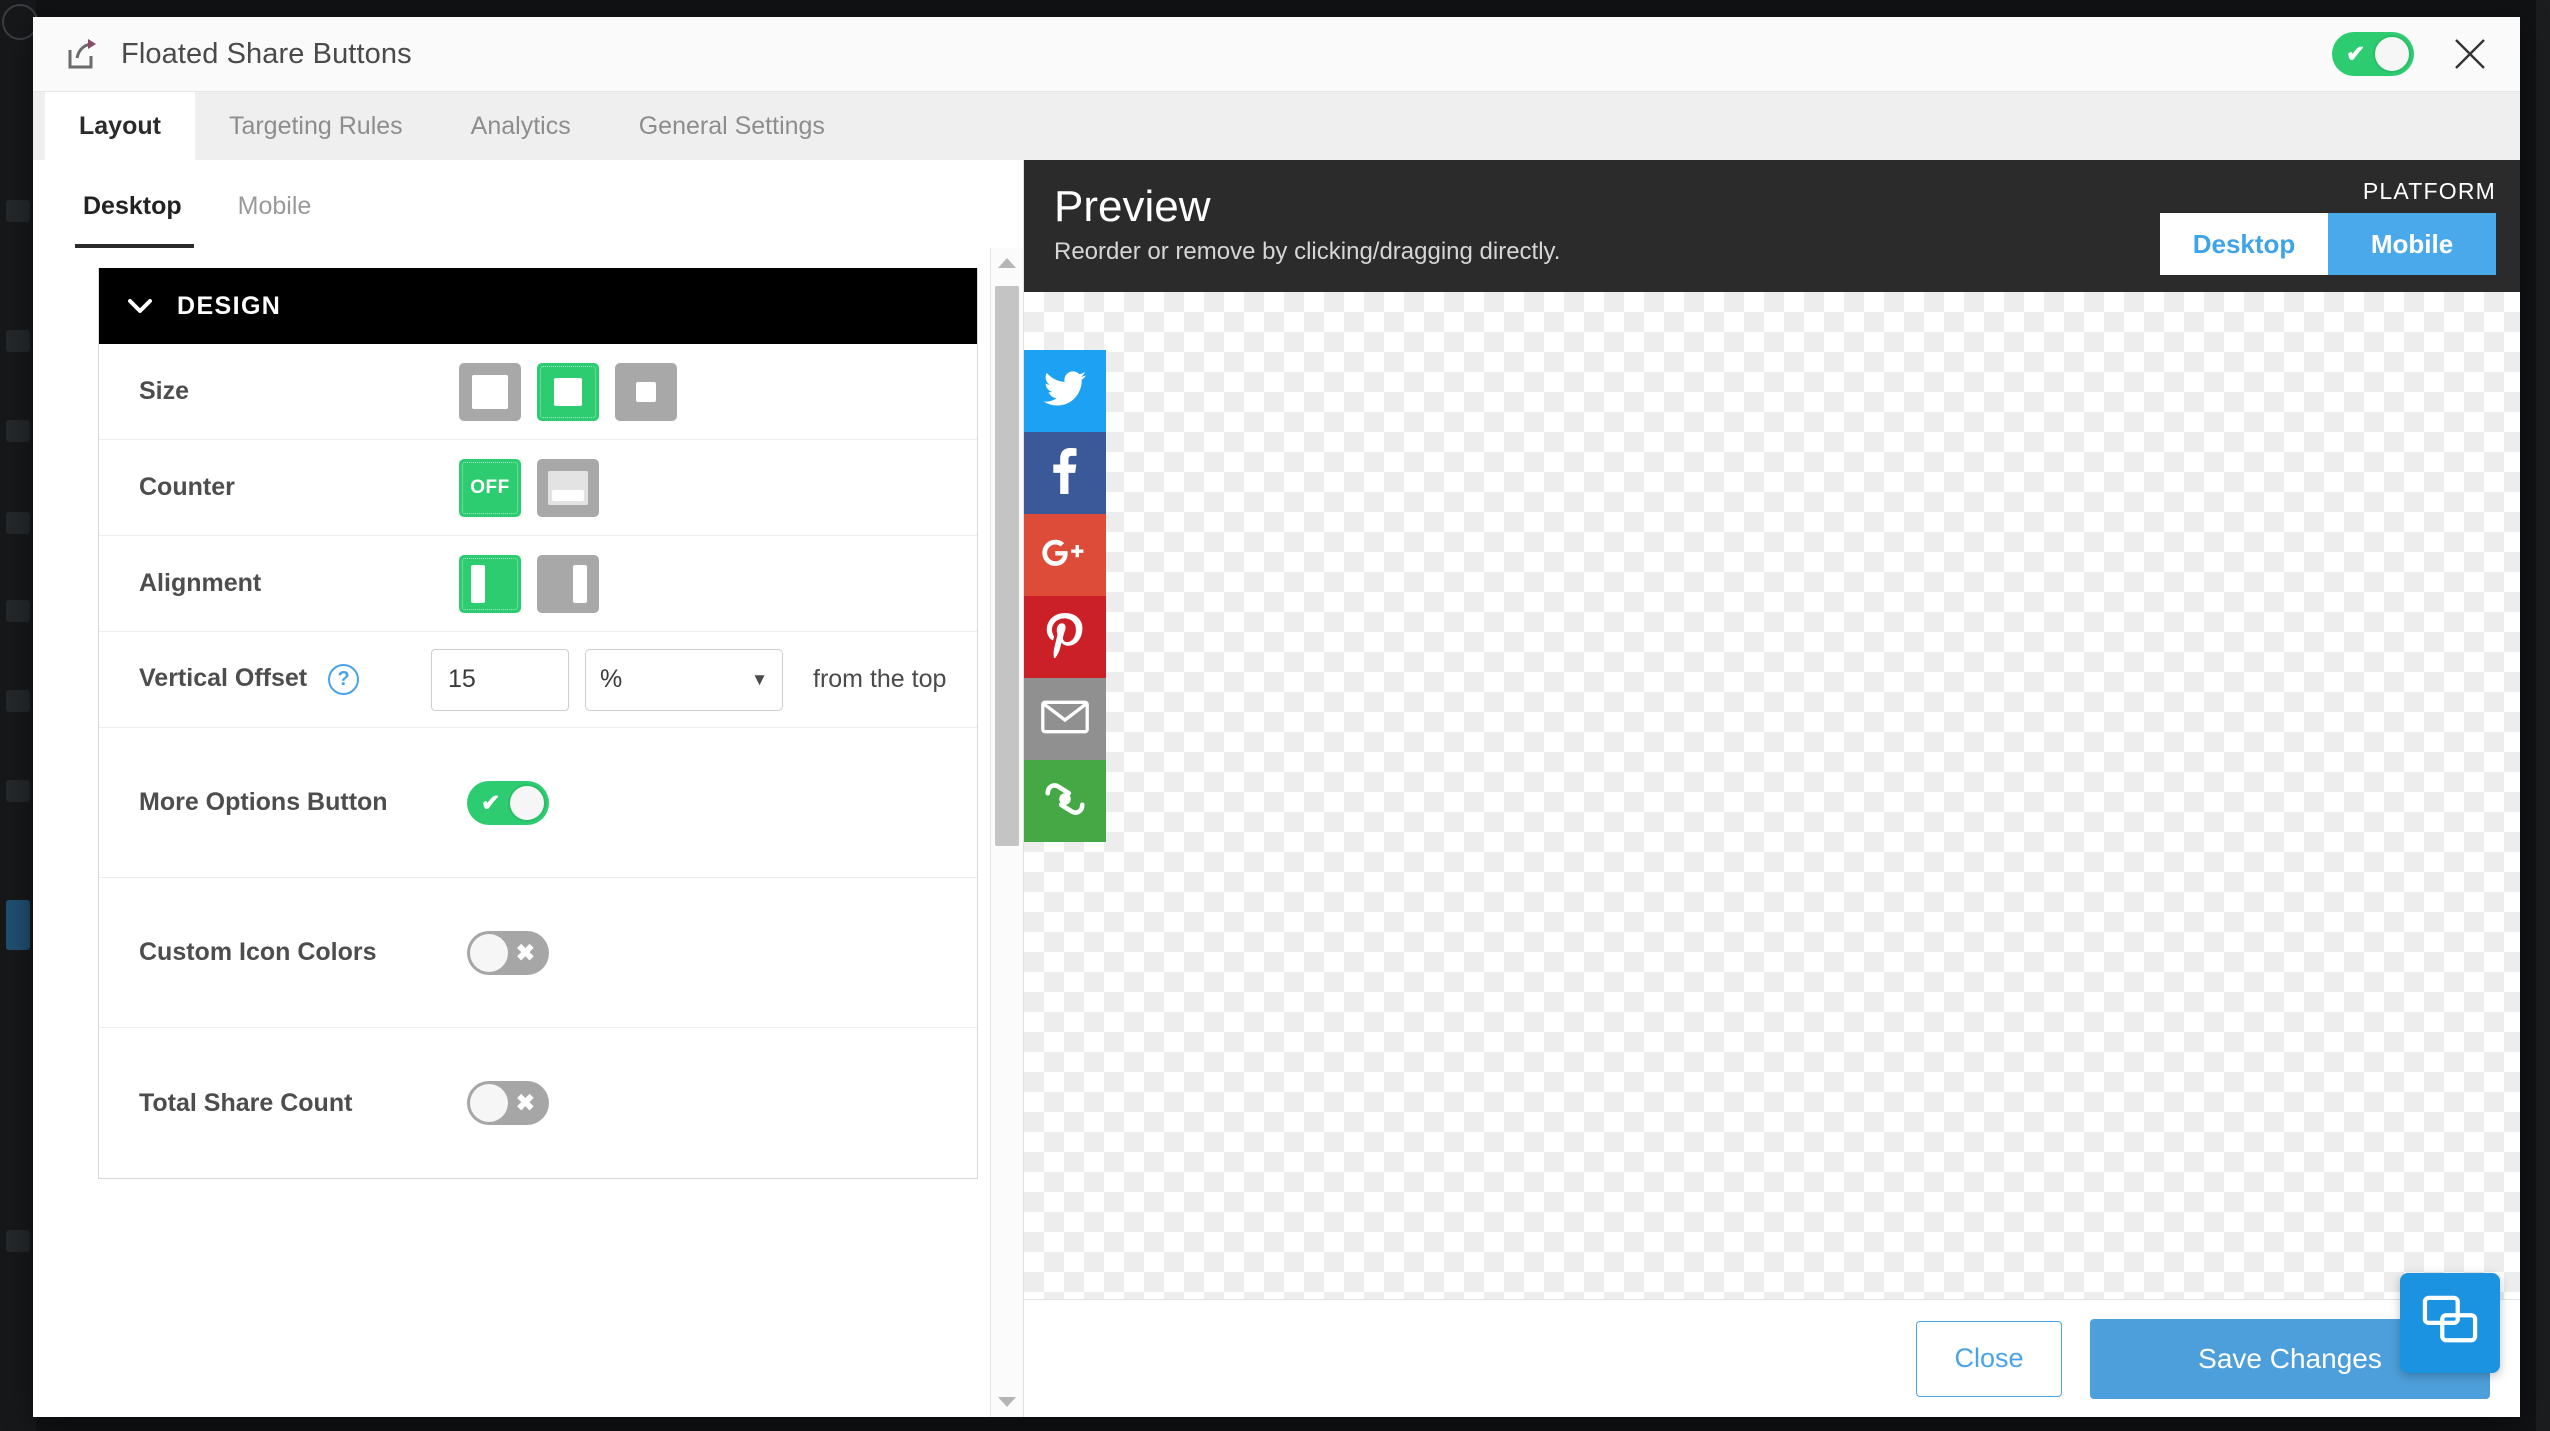 The image size is (2550, 1431). Describe the element at coordinates (684, 679) in the screenshot. I see `vertical-offset-unit-select: % ▼` at that location.